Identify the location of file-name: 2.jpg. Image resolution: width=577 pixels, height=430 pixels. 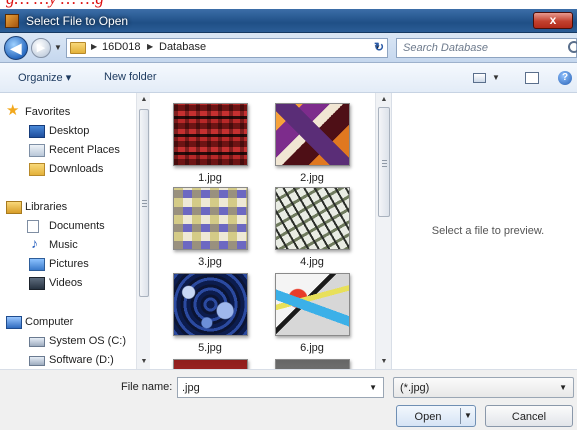
(312, 178).